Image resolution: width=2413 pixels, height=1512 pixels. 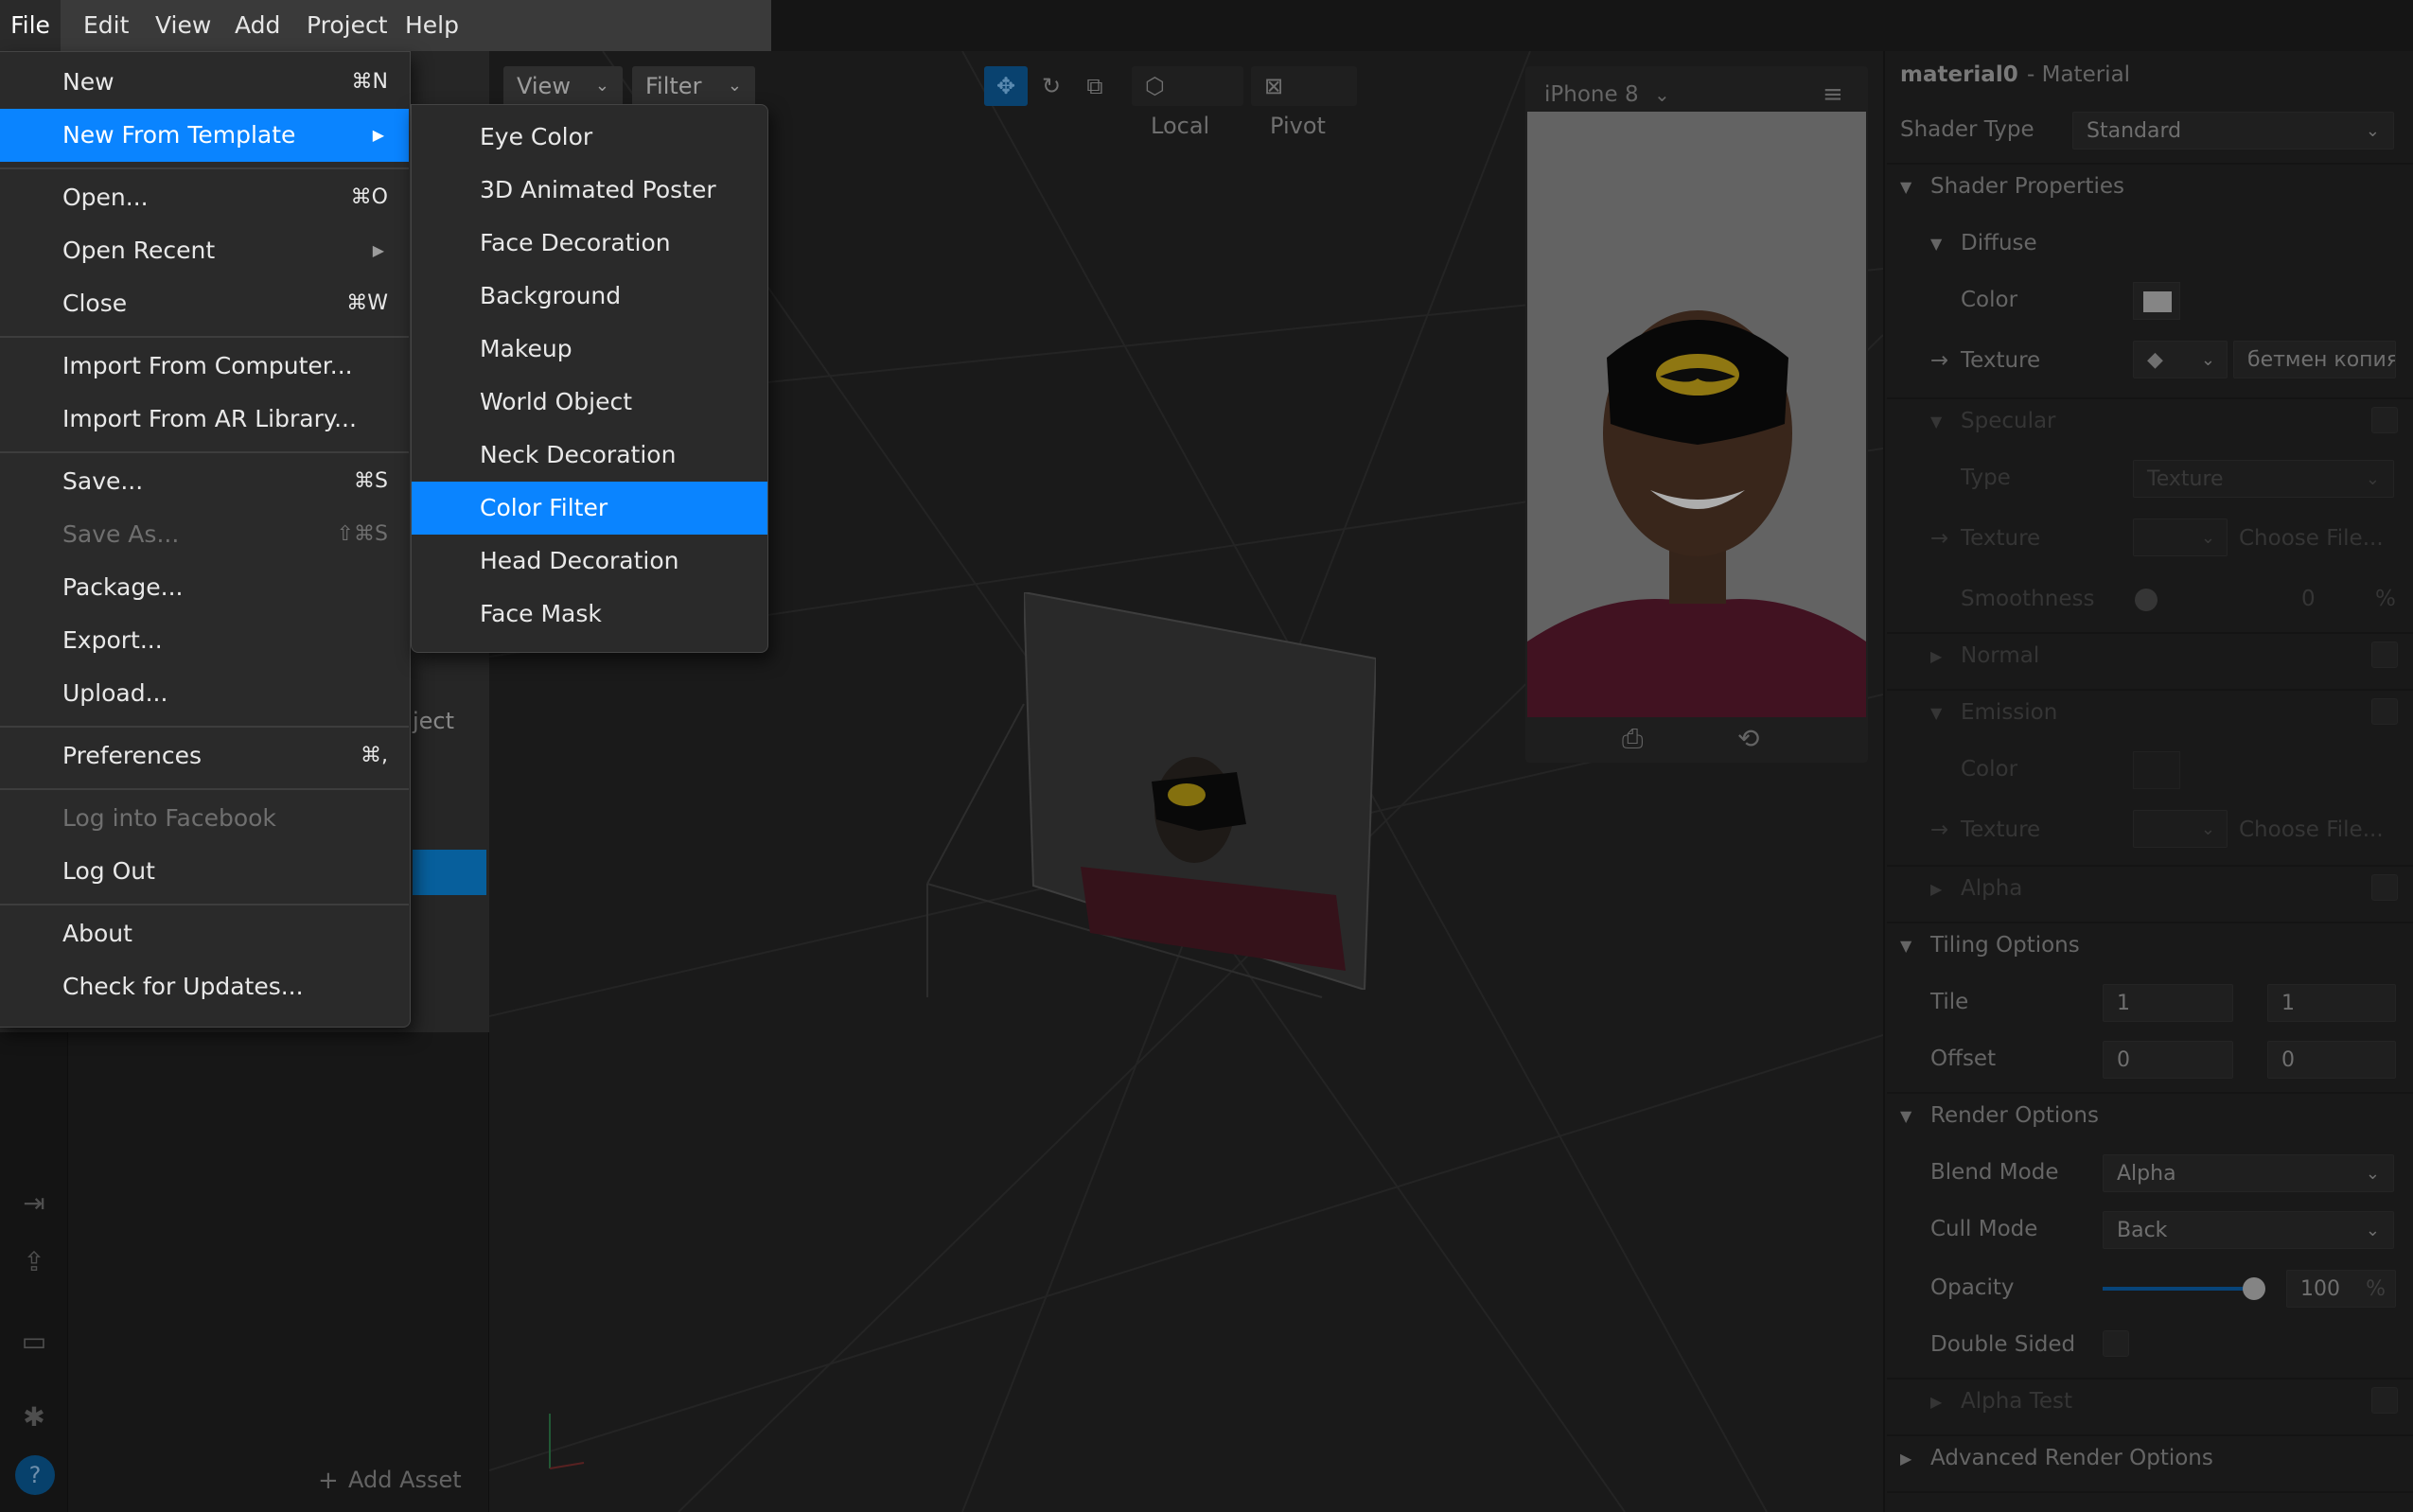 What do you see at coordinates (450, 872) in the screenshot?
I see `scene-item-selected` at bounding box center [450, 872].